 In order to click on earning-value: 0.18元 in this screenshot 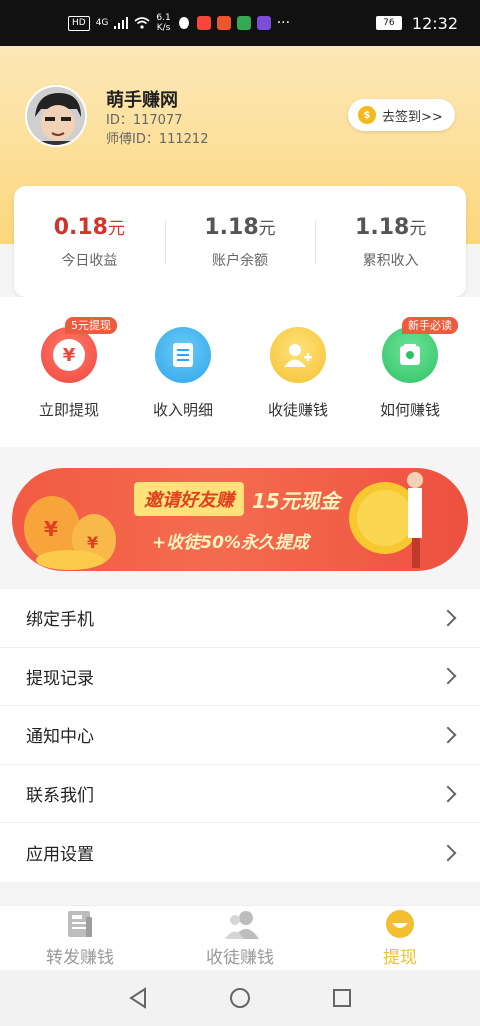, I will do `click(89, 227)`.